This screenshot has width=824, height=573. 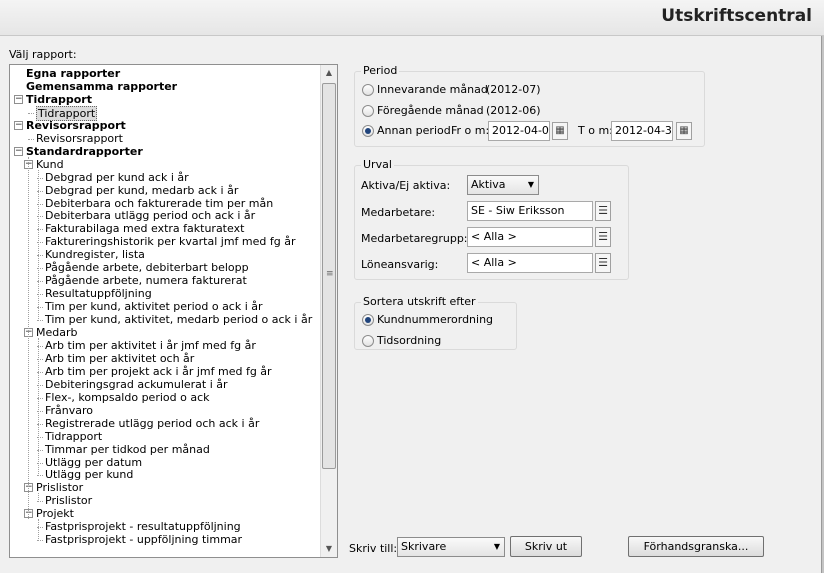 I want to click on tree-item: Gemensamma rapporter, so click(x=101, y=86).